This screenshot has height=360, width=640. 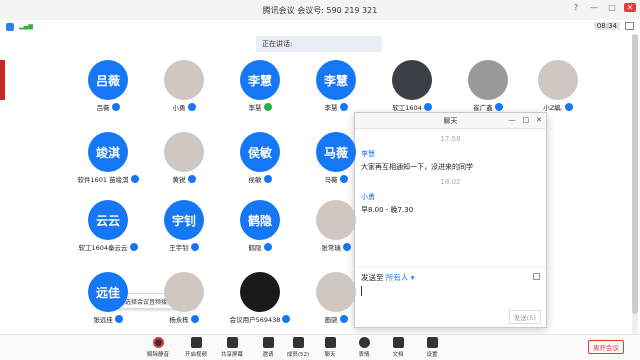 I want to click on docs-button: 文档, so click(x=398, y=347).